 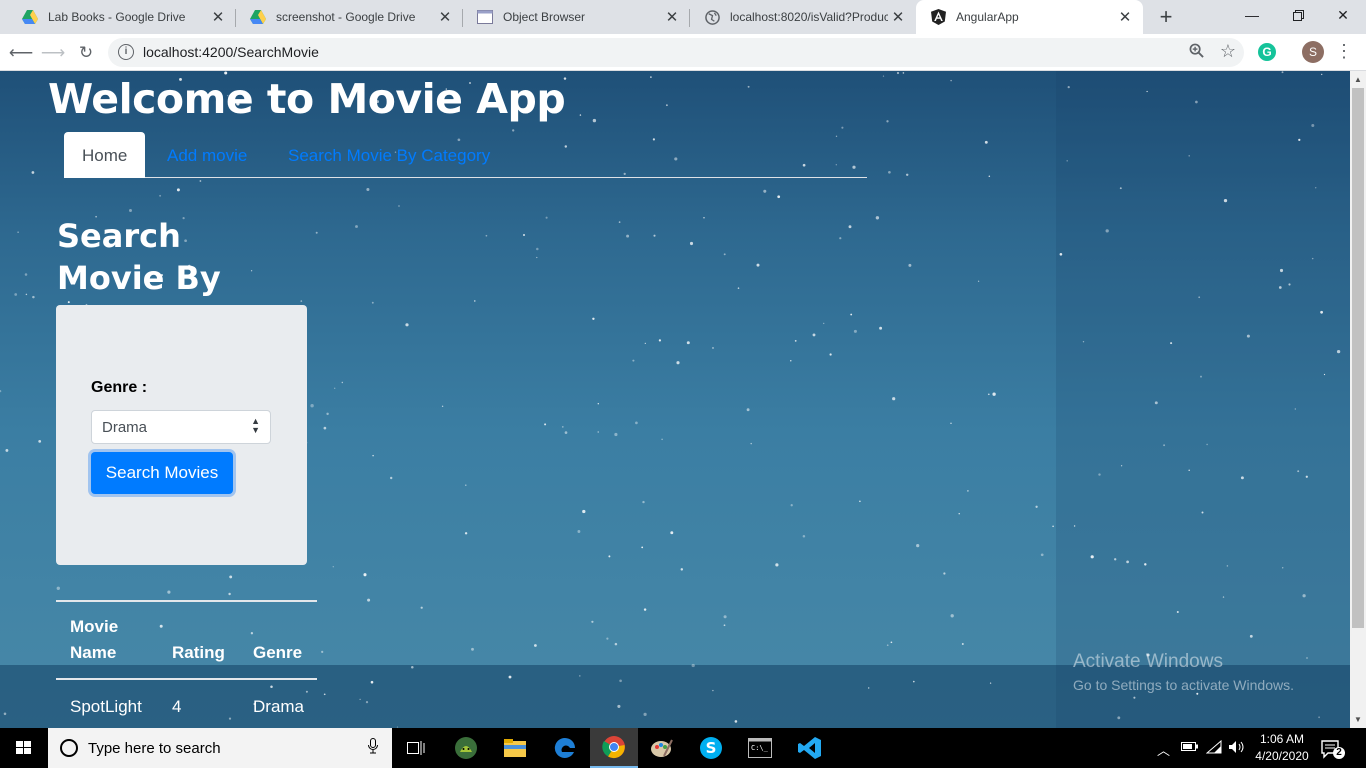 What do you see at coordinates (1344, 51) in the screenshot?
I see `kebab-menu-icon: ⋮` at bounding box center [1344, 51].